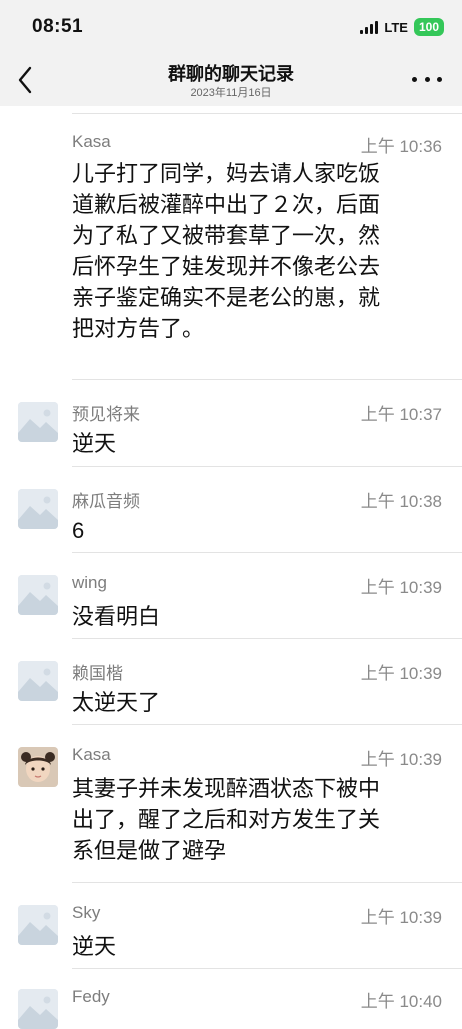 The height and width of the screenshot is (1029, 462). Describe the element at coordinates (231, 28) in the screenshot. I see `status-bar: 08:51 LTE 100` at that location.